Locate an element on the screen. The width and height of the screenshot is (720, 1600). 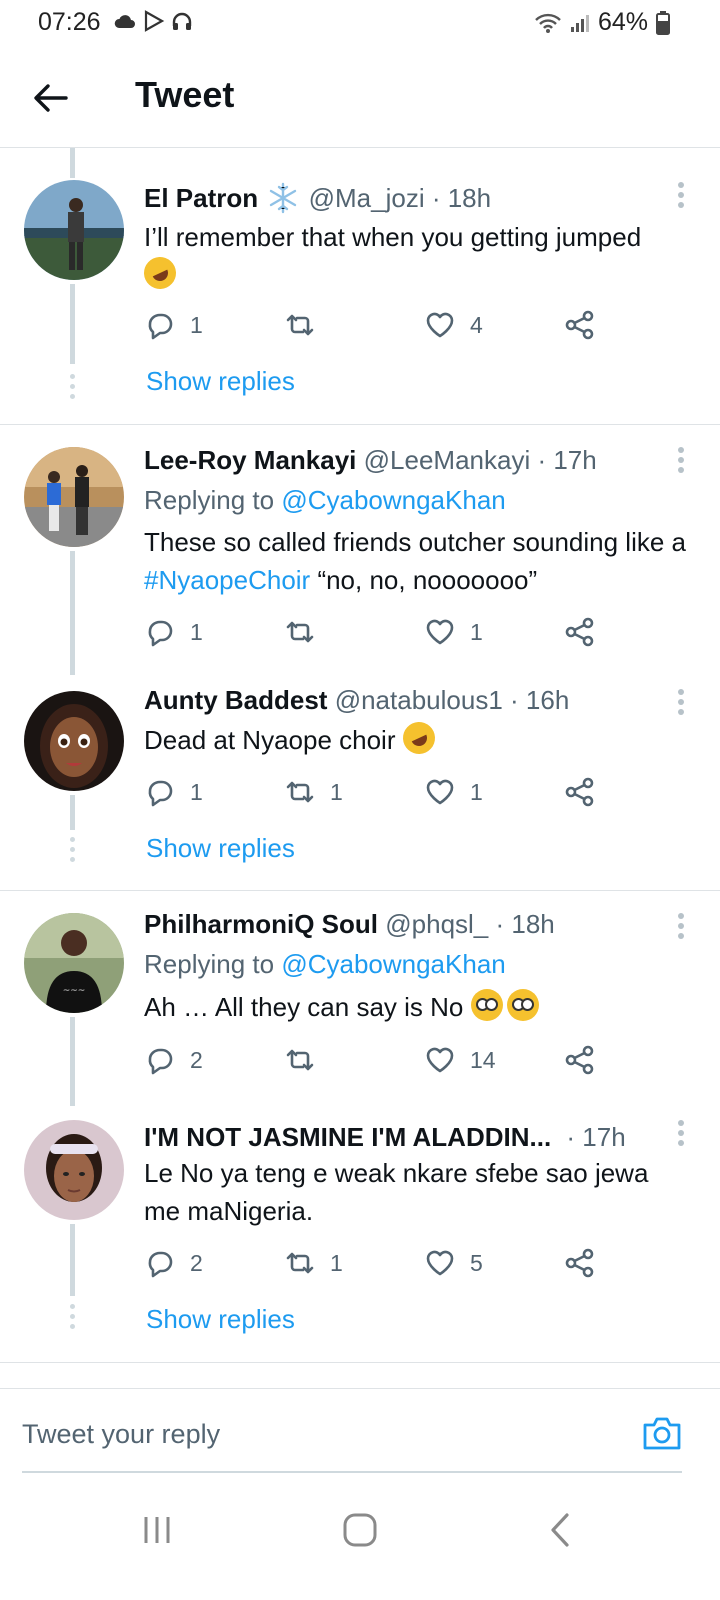
system-nav-bar is located at coordinates (360, 1540).